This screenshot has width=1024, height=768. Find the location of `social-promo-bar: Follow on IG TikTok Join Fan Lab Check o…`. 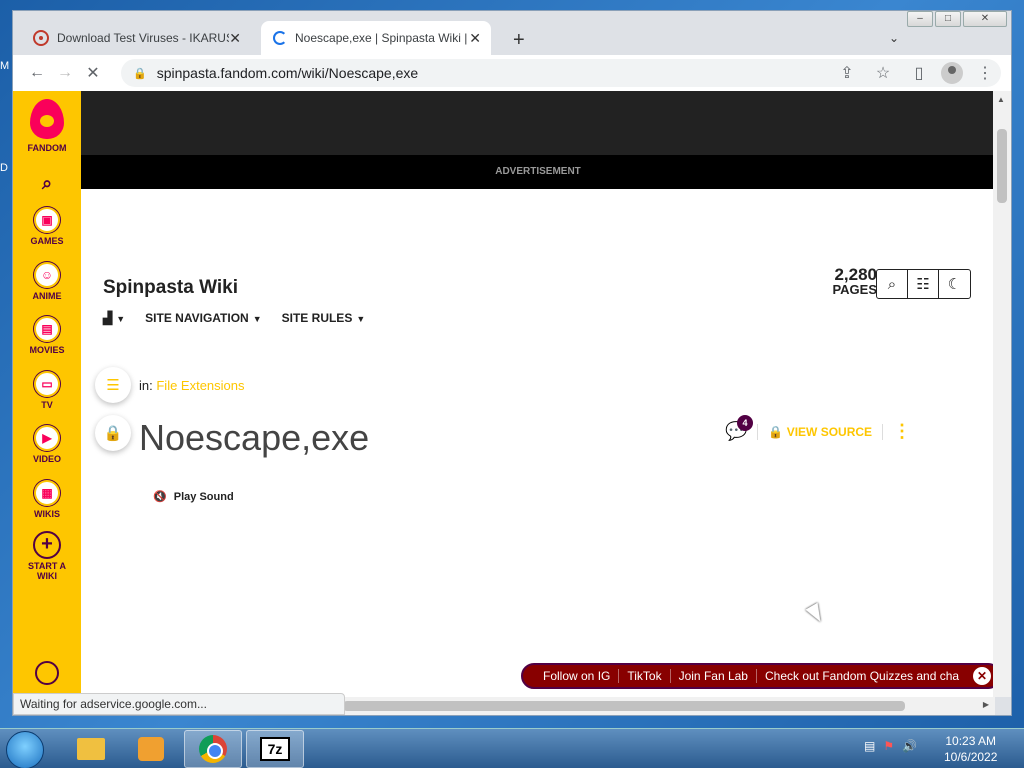

social-promo-bar: Follow on IG TikTok Join Fan Lab Check o… is located at coordinates (758, 676).